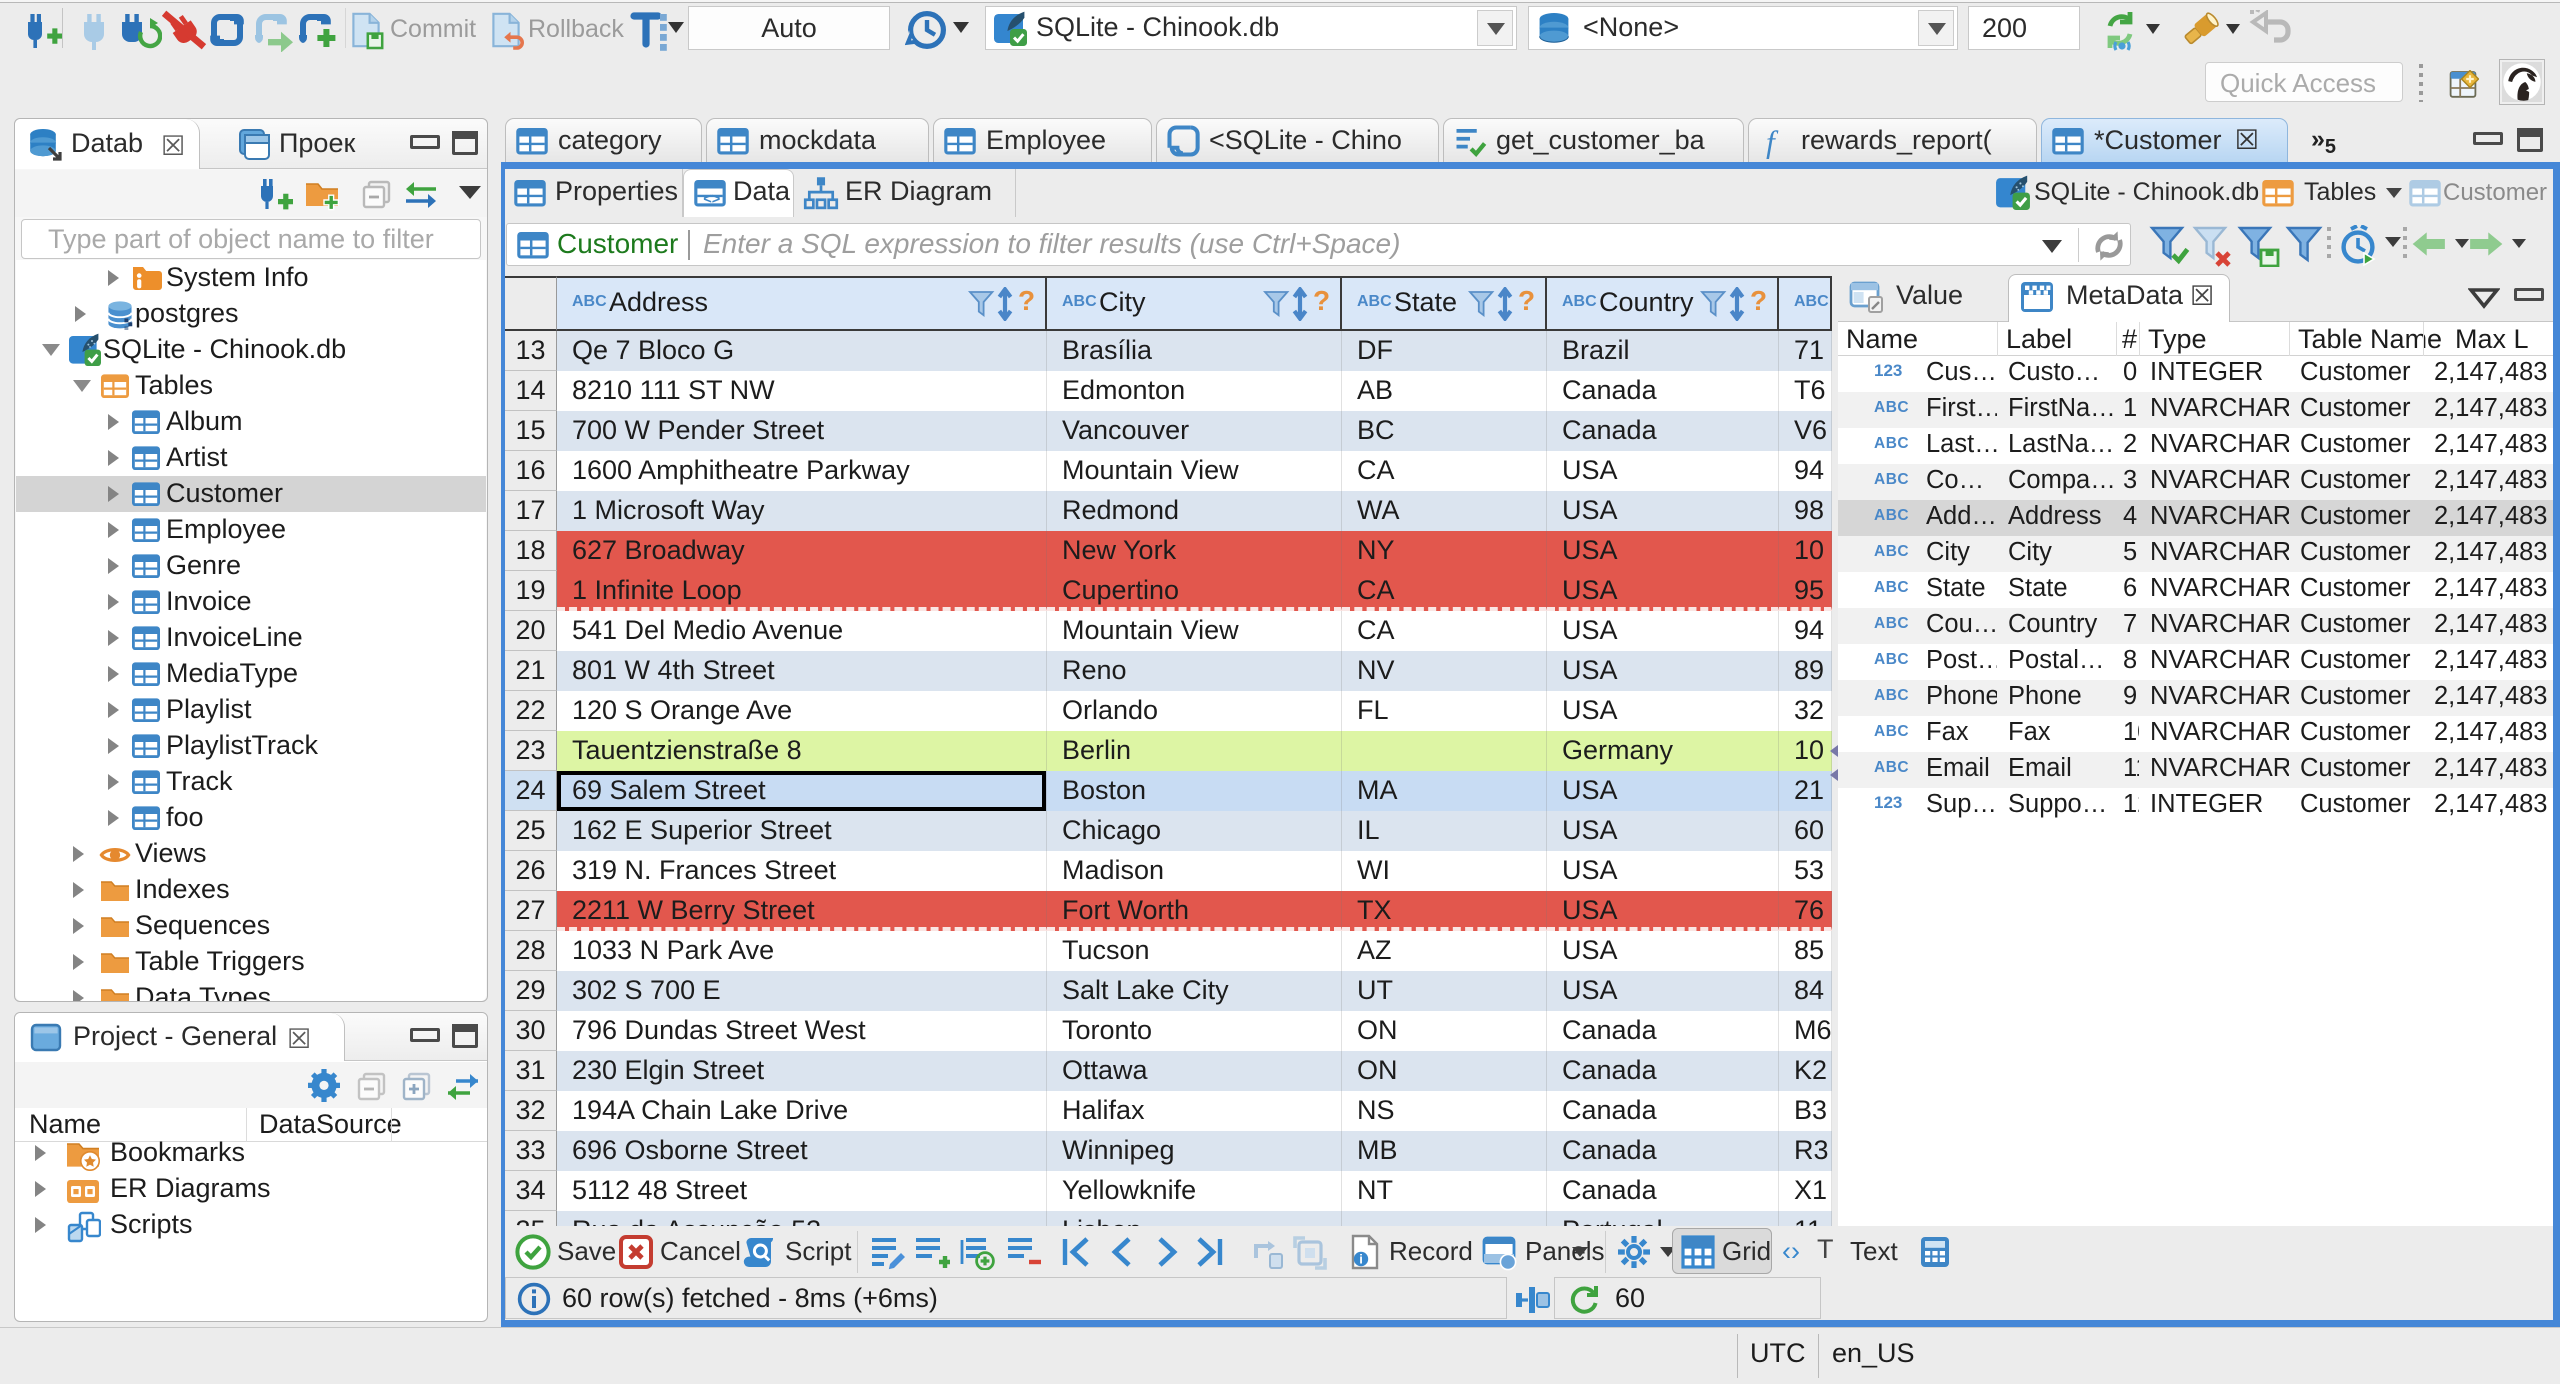 The image size is (2560, 1384). I want to click on svg-text: f, so click(1772, 141).